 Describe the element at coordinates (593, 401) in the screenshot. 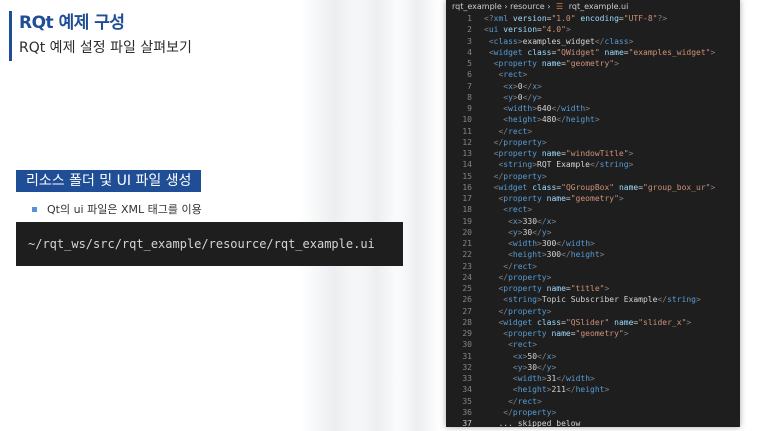

I see `code-line: 35 </rect>` at that location.